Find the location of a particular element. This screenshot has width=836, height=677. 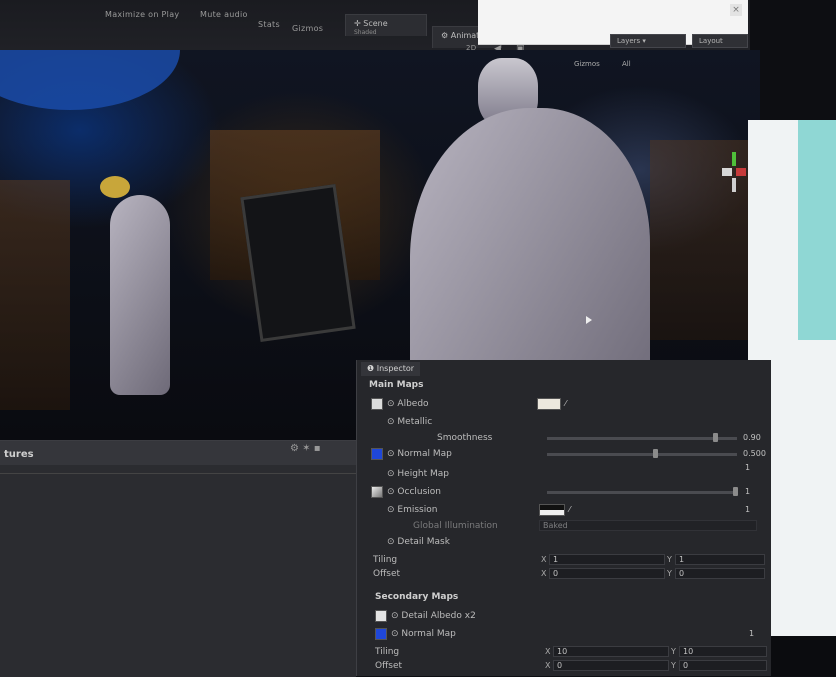

statue-headdress is located at coordinates (115, 187).